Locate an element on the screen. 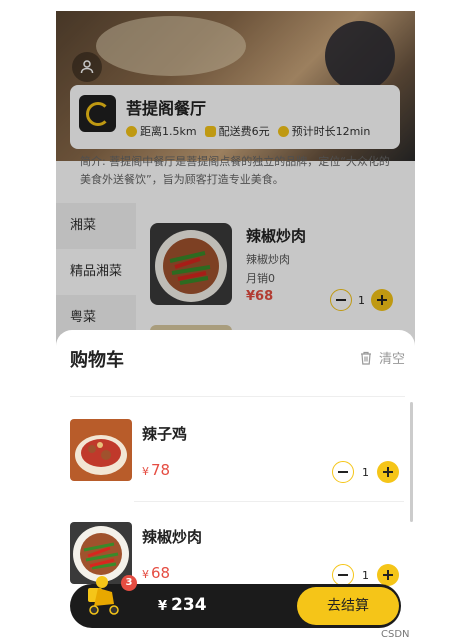  trash-icon is located at coordinates (365, 358).